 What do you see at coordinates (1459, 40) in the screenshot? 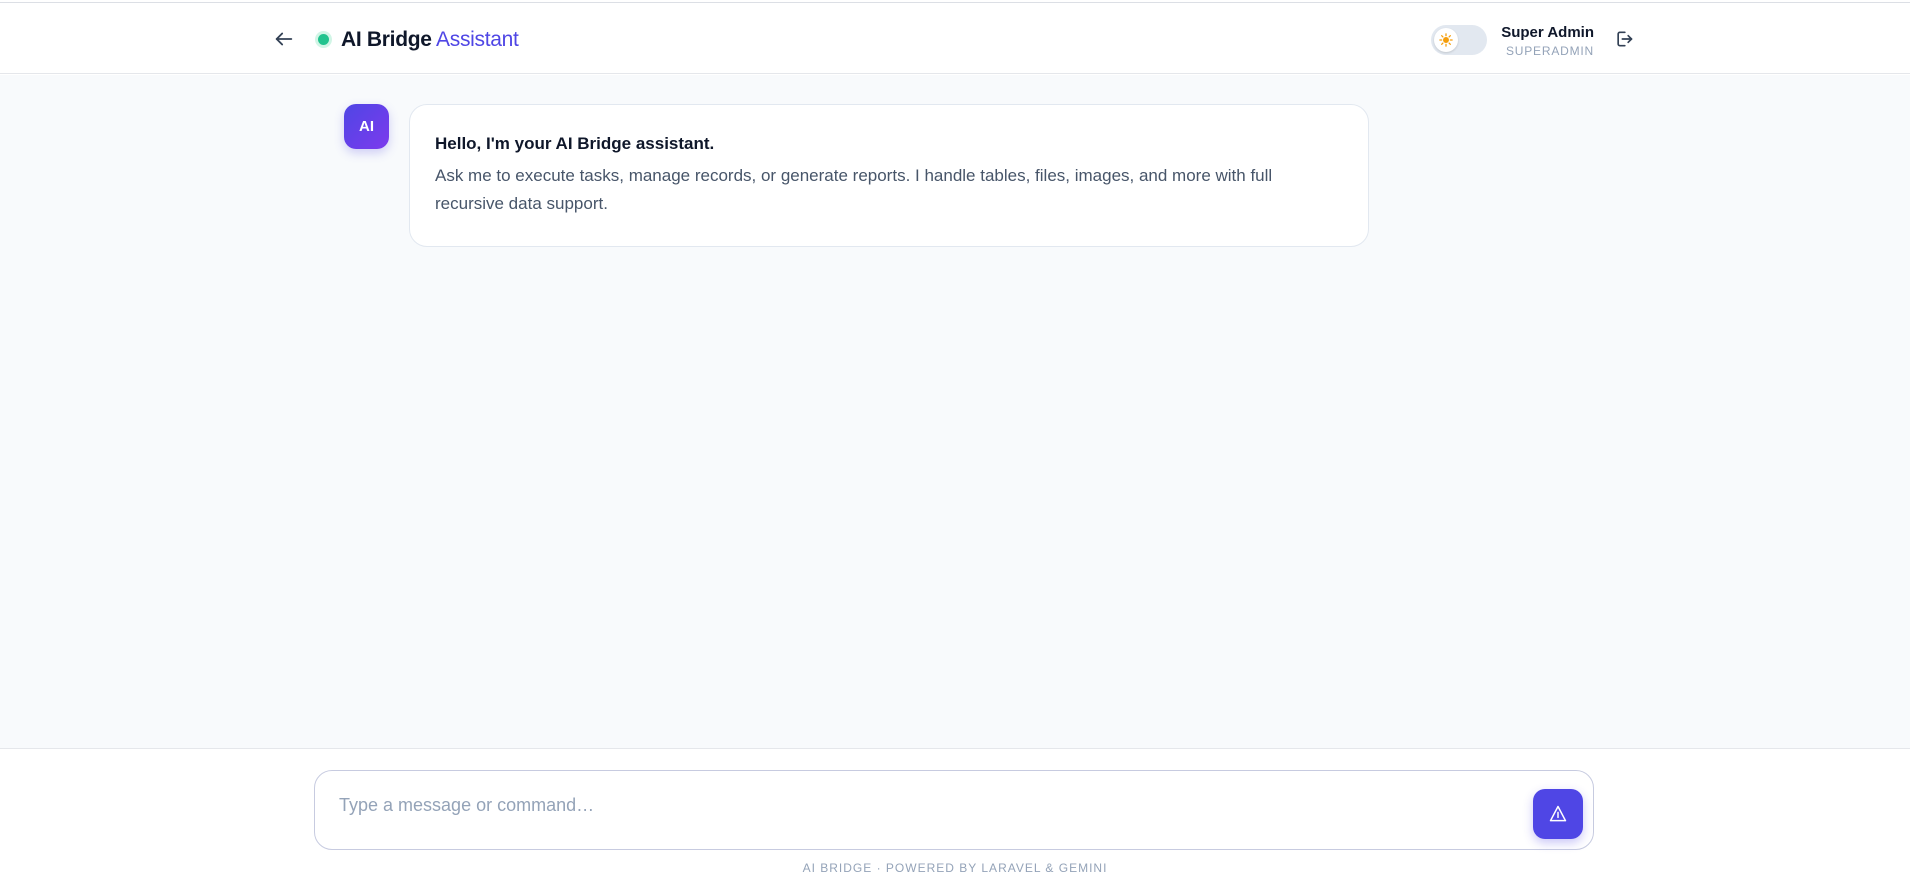
I see `theme-toggle` at bounding box center [1459, 40].